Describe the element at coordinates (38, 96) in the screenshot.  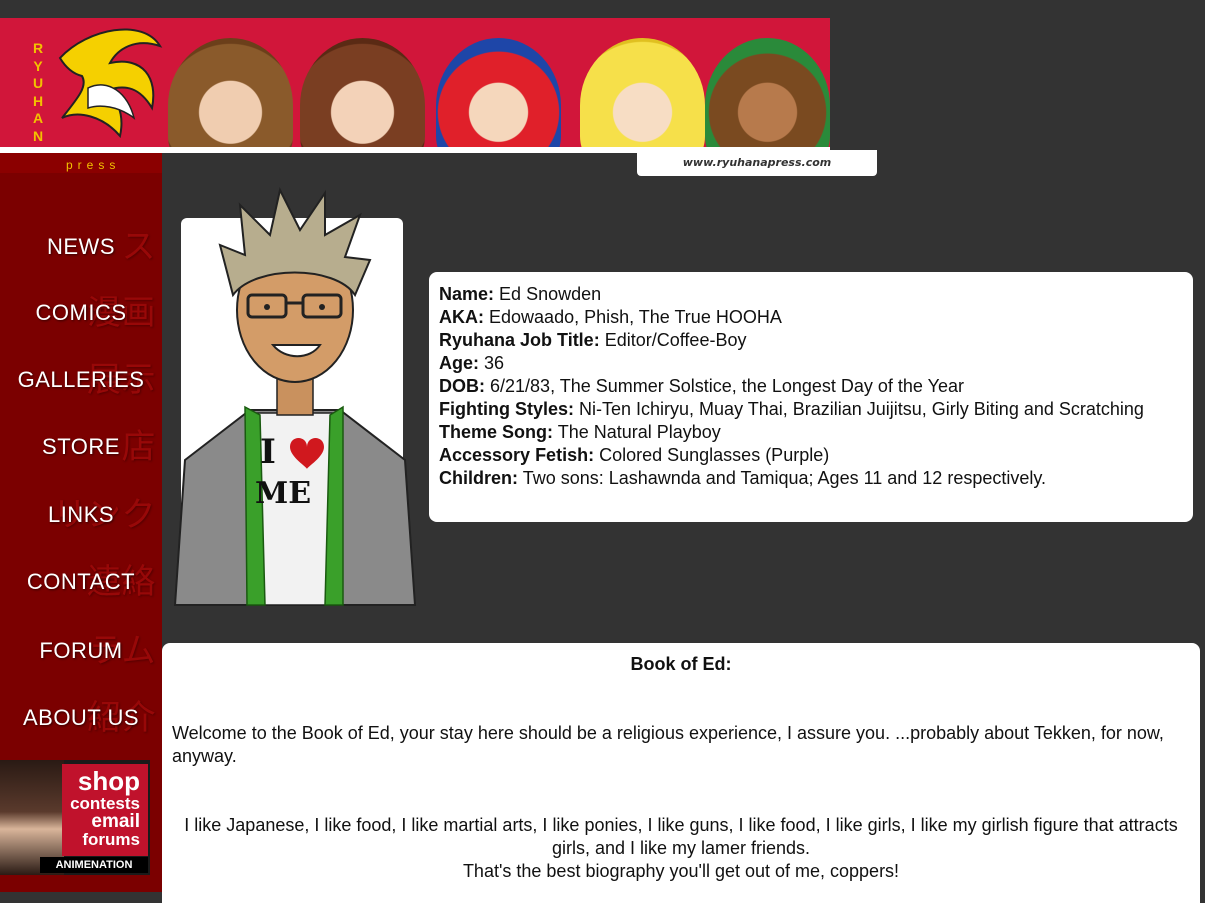
I see `logo-letters: R Y U H A N A` at that location.